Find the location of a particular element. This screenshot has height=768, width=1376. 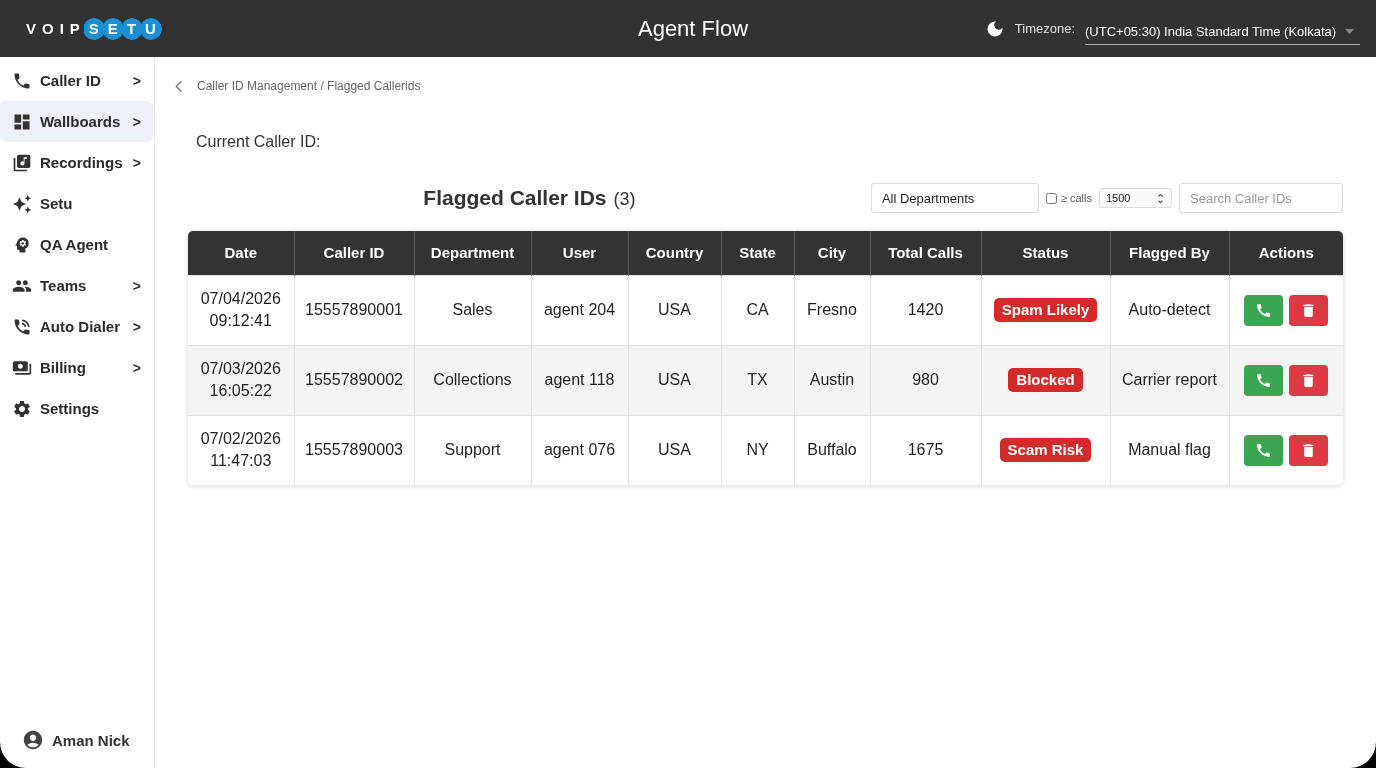

column-header: Date is located at coordinates (241, 253).